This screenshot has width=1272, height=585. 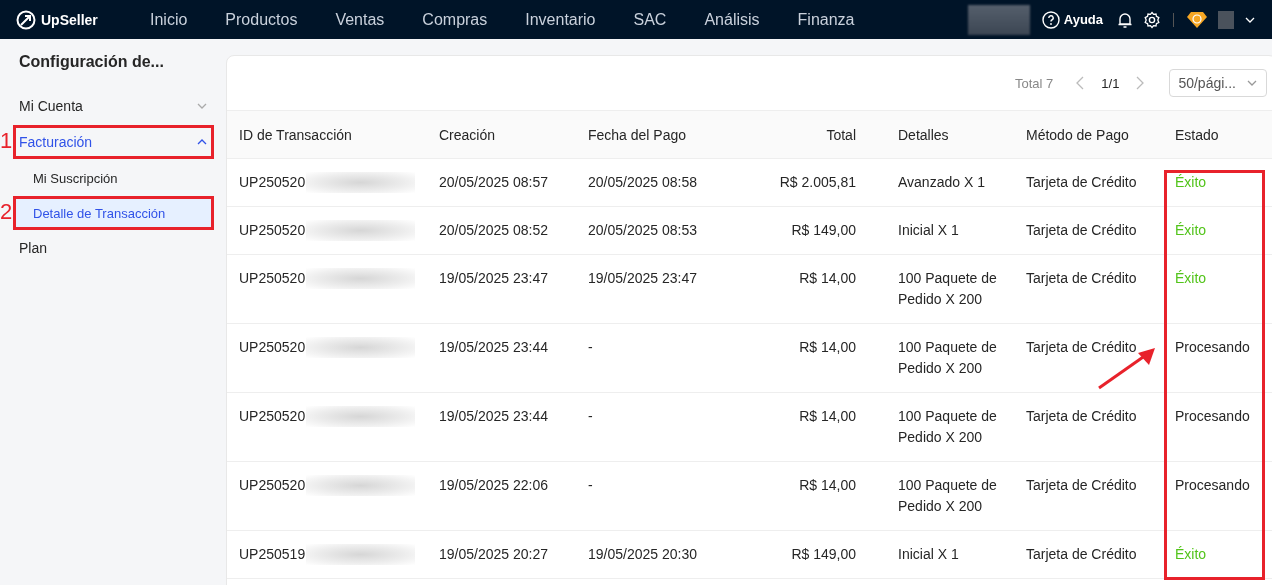 What do you see at coordinates (327, 135) in the screenshot?
I see `column-header: ID de Transacción` at bounding box center [327, 135].